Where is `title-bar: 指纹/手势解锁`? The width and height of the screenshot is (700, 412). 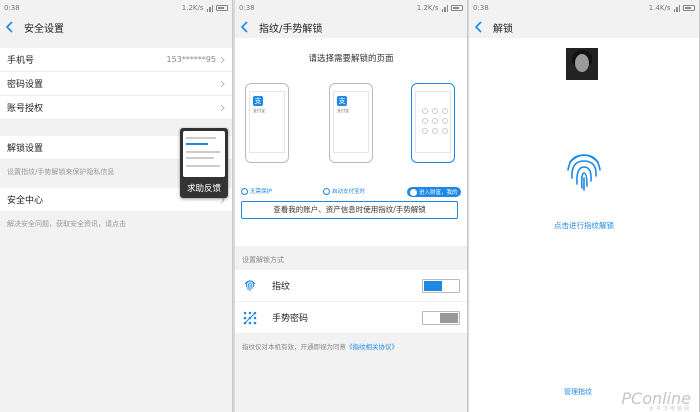
title-bar: 指纹/手势解锁 is located at coordinates (351, 27).